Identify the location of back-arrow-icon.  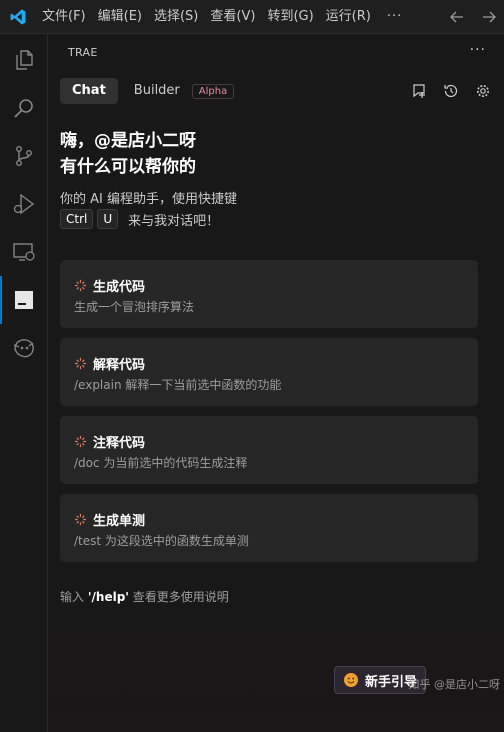
(457, 17).